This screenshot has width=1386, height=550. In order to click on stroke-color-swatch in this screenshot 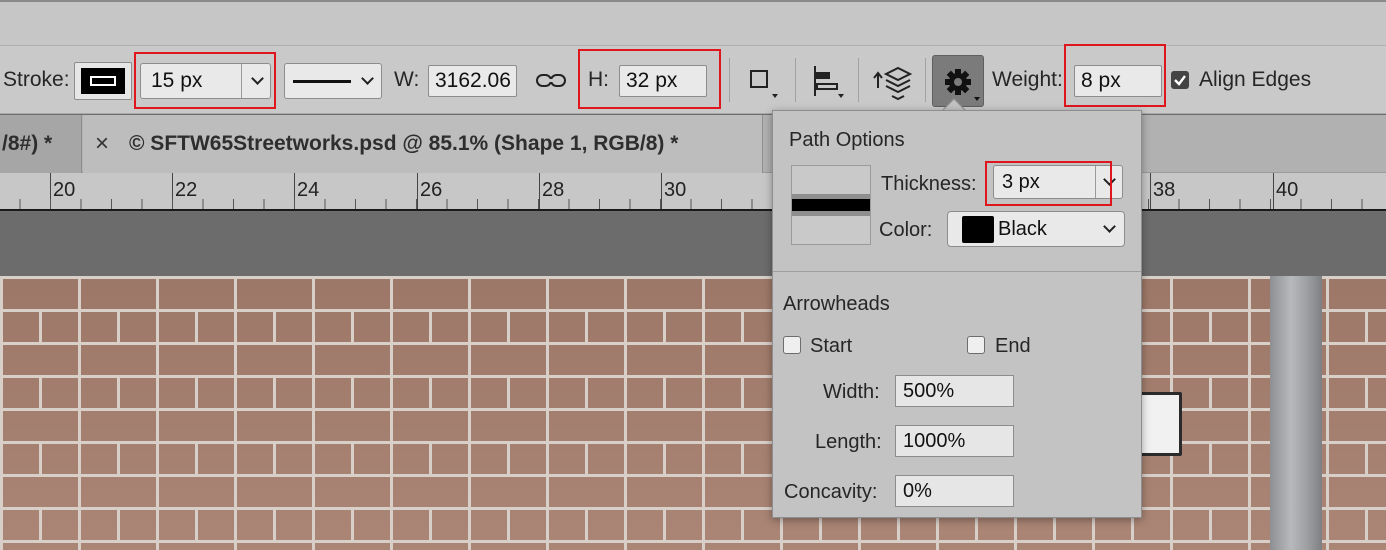, I will do `click(103, 81)`.